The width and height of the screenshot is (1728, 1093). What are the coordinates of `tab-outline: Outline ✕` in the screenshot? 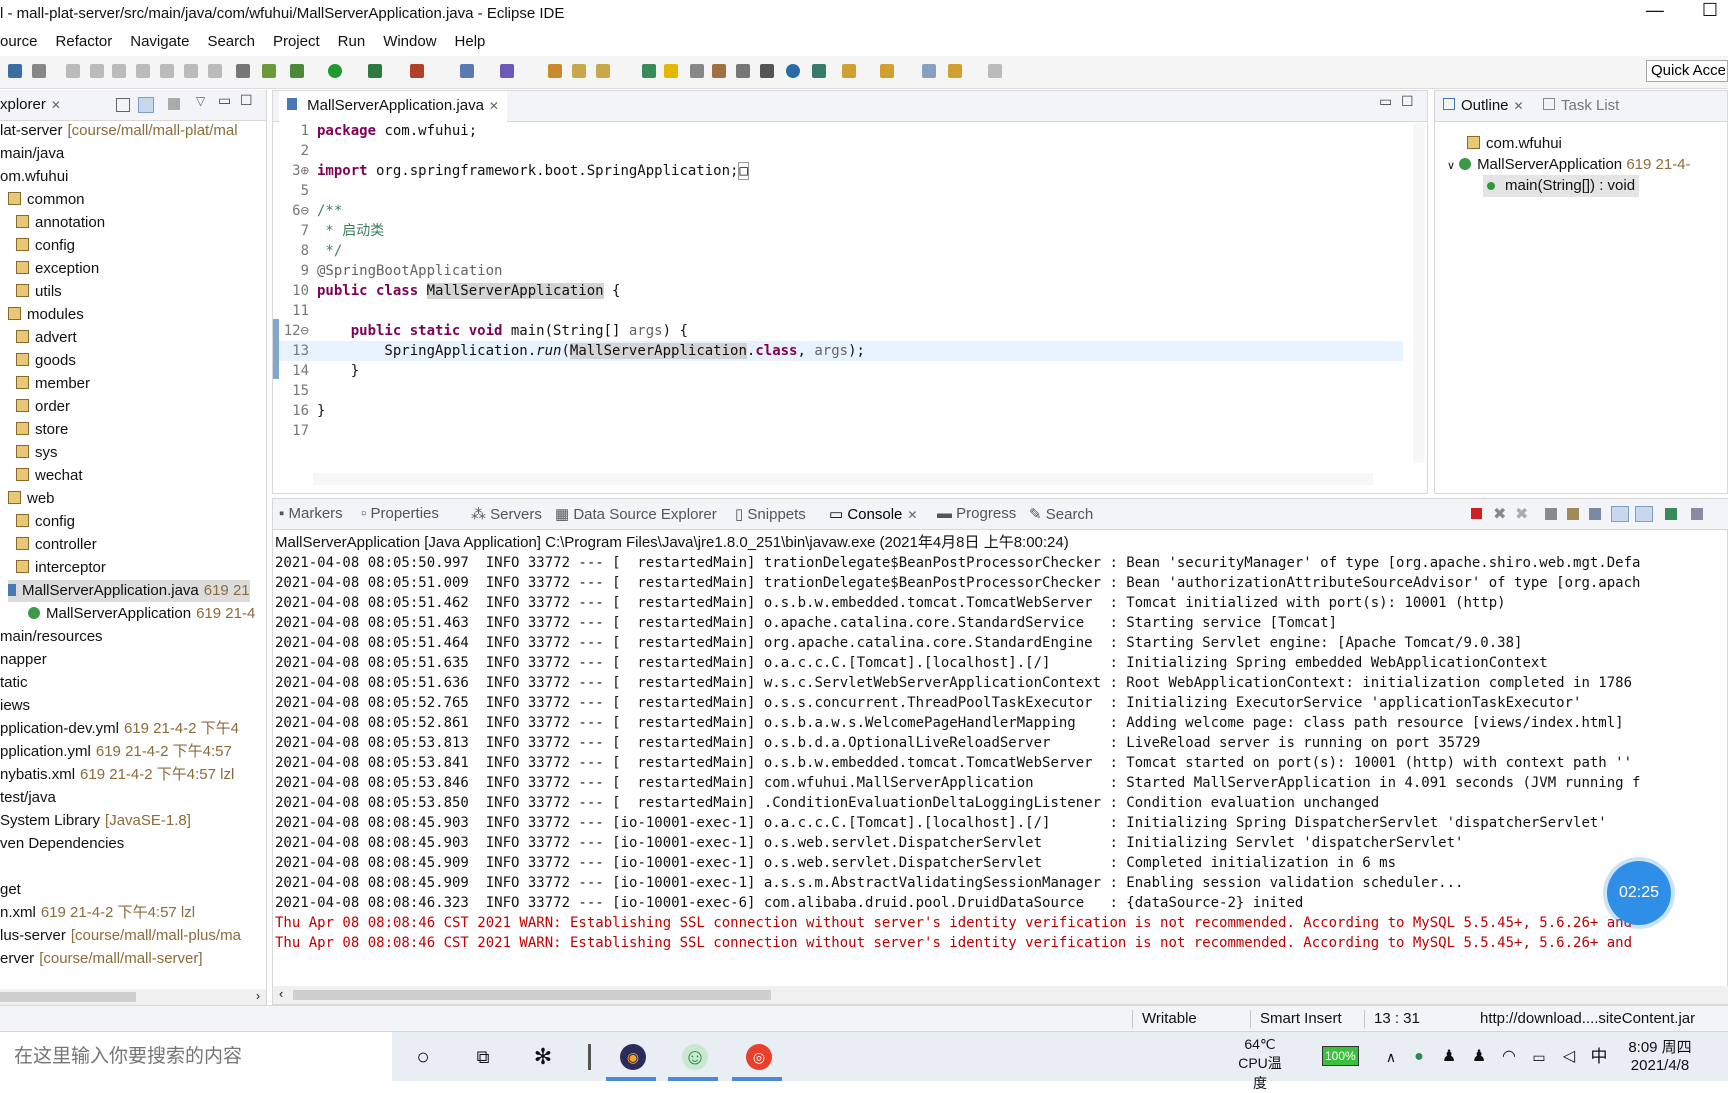 It's located at (1483, 105).